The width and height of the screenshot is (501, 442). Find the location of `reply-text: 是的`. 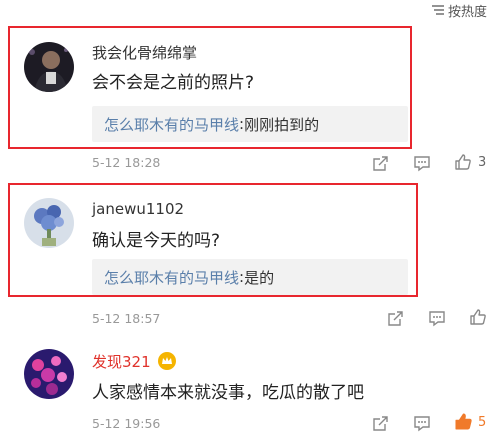

reply-text: 是的 is located at coordinates (259, 277).